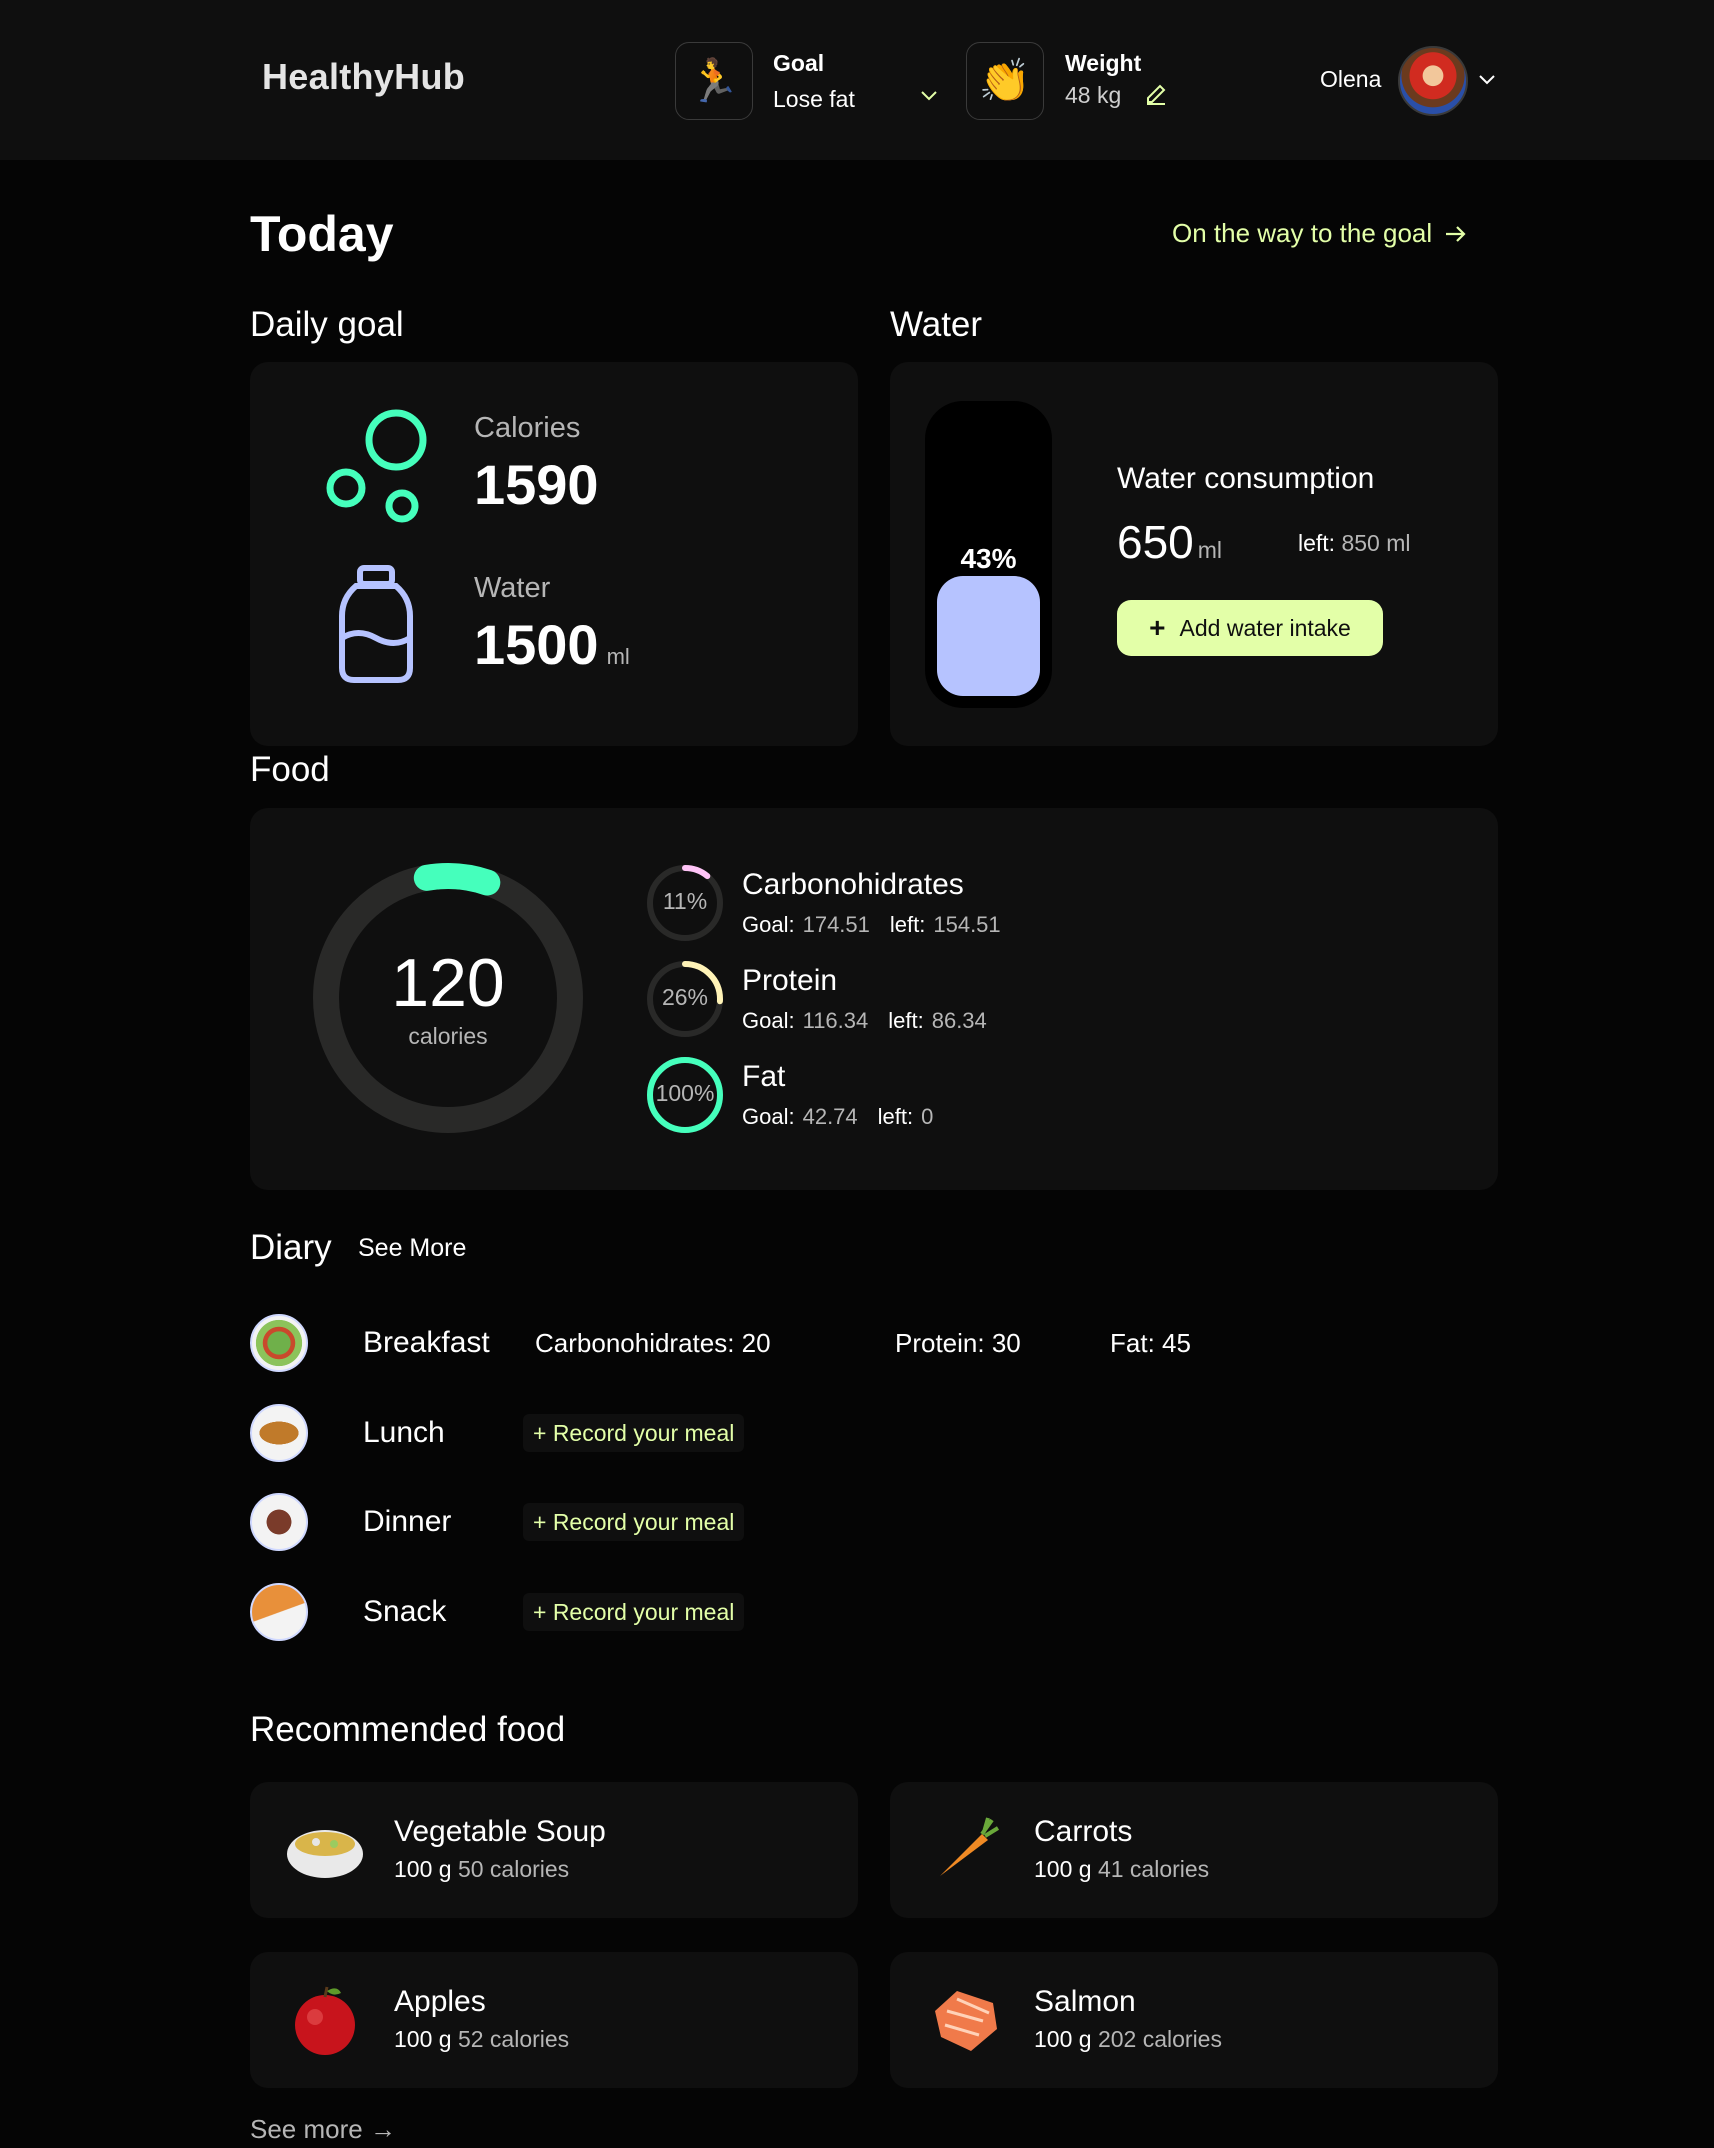 The width and height of the screenshot is (1714, 2148). What do you see at coordinates (279, 1612) in the screenshot?
I see `snack-plate-icon` at bounding box center [279, 1612].